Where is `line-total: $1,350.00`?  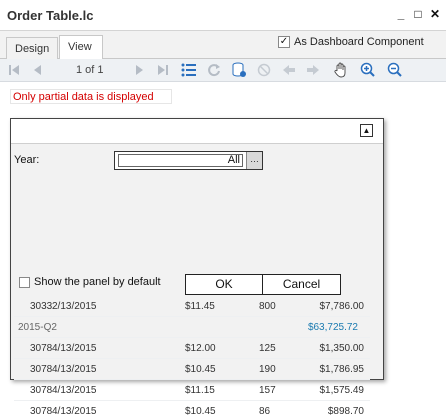 line-total: $1,350.00 is located at coordinates (342, 348).